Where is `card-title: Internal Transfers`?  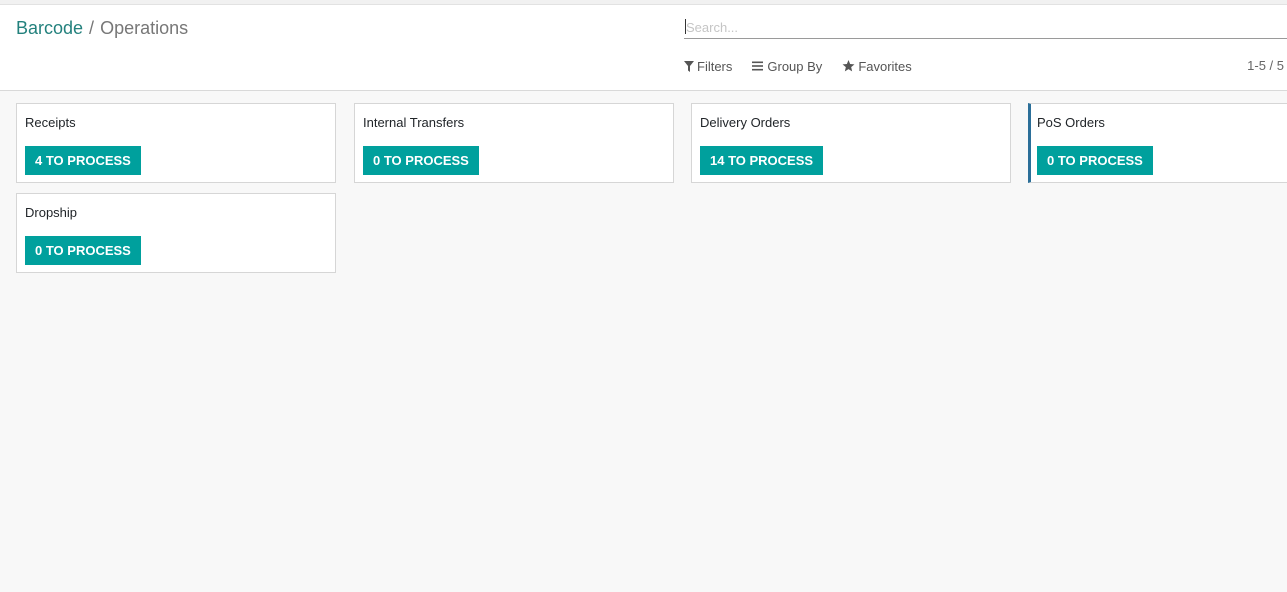 card-title: Internal Transfers is located at coordinates (413, 122).